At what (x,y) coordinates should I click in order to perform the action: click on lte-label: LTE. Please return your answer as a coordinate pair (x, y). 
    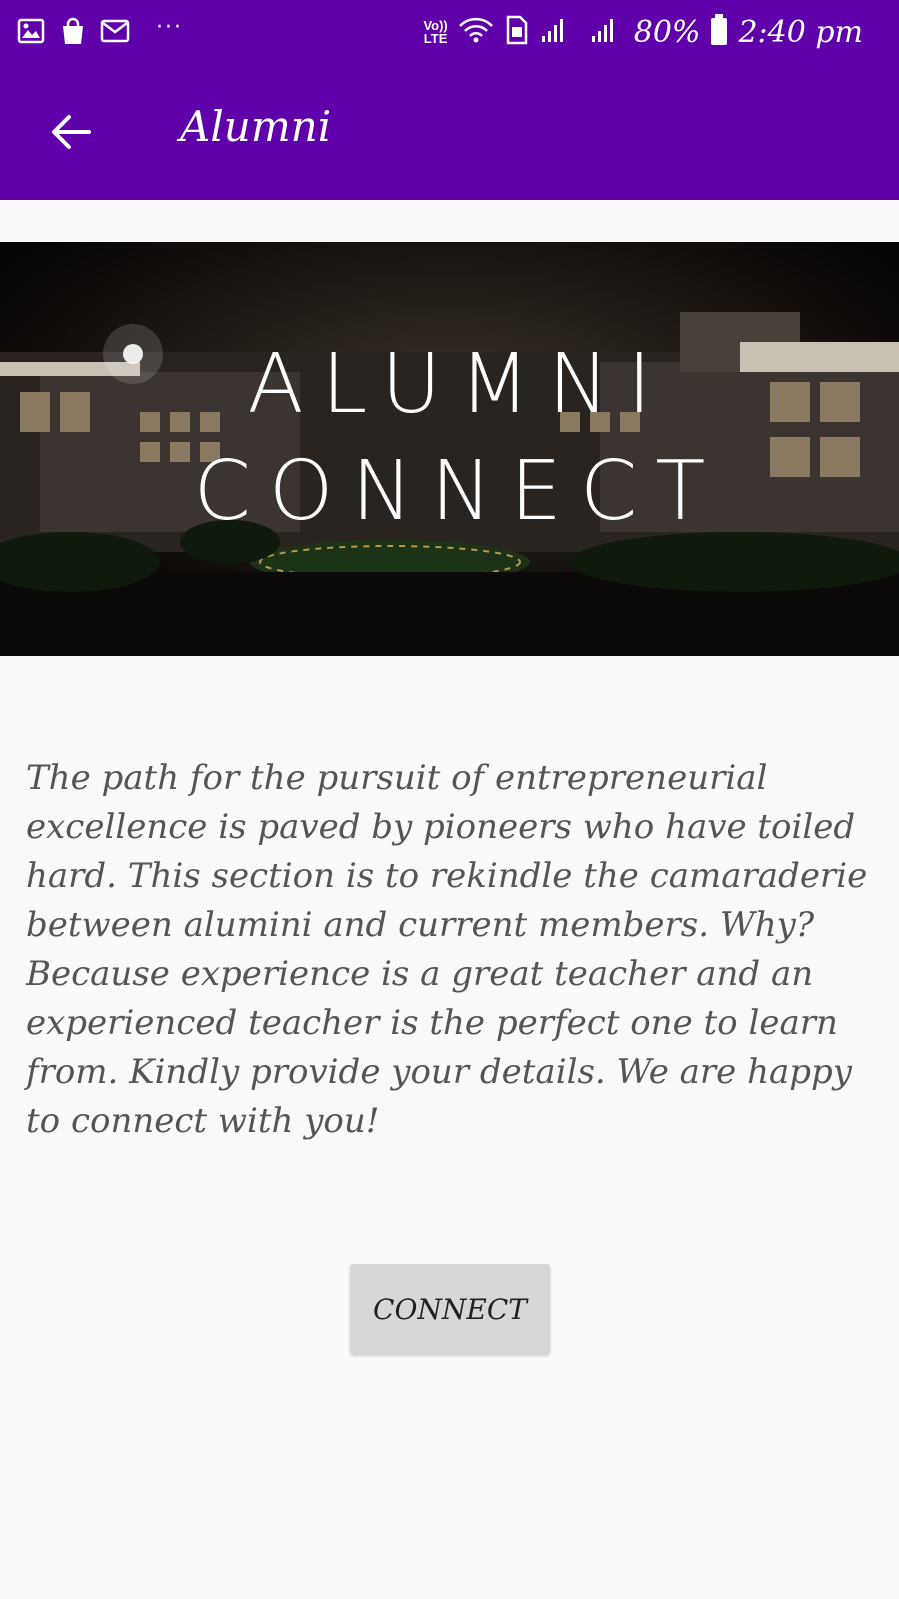
    Looking at the image, I should click on (435, 38).